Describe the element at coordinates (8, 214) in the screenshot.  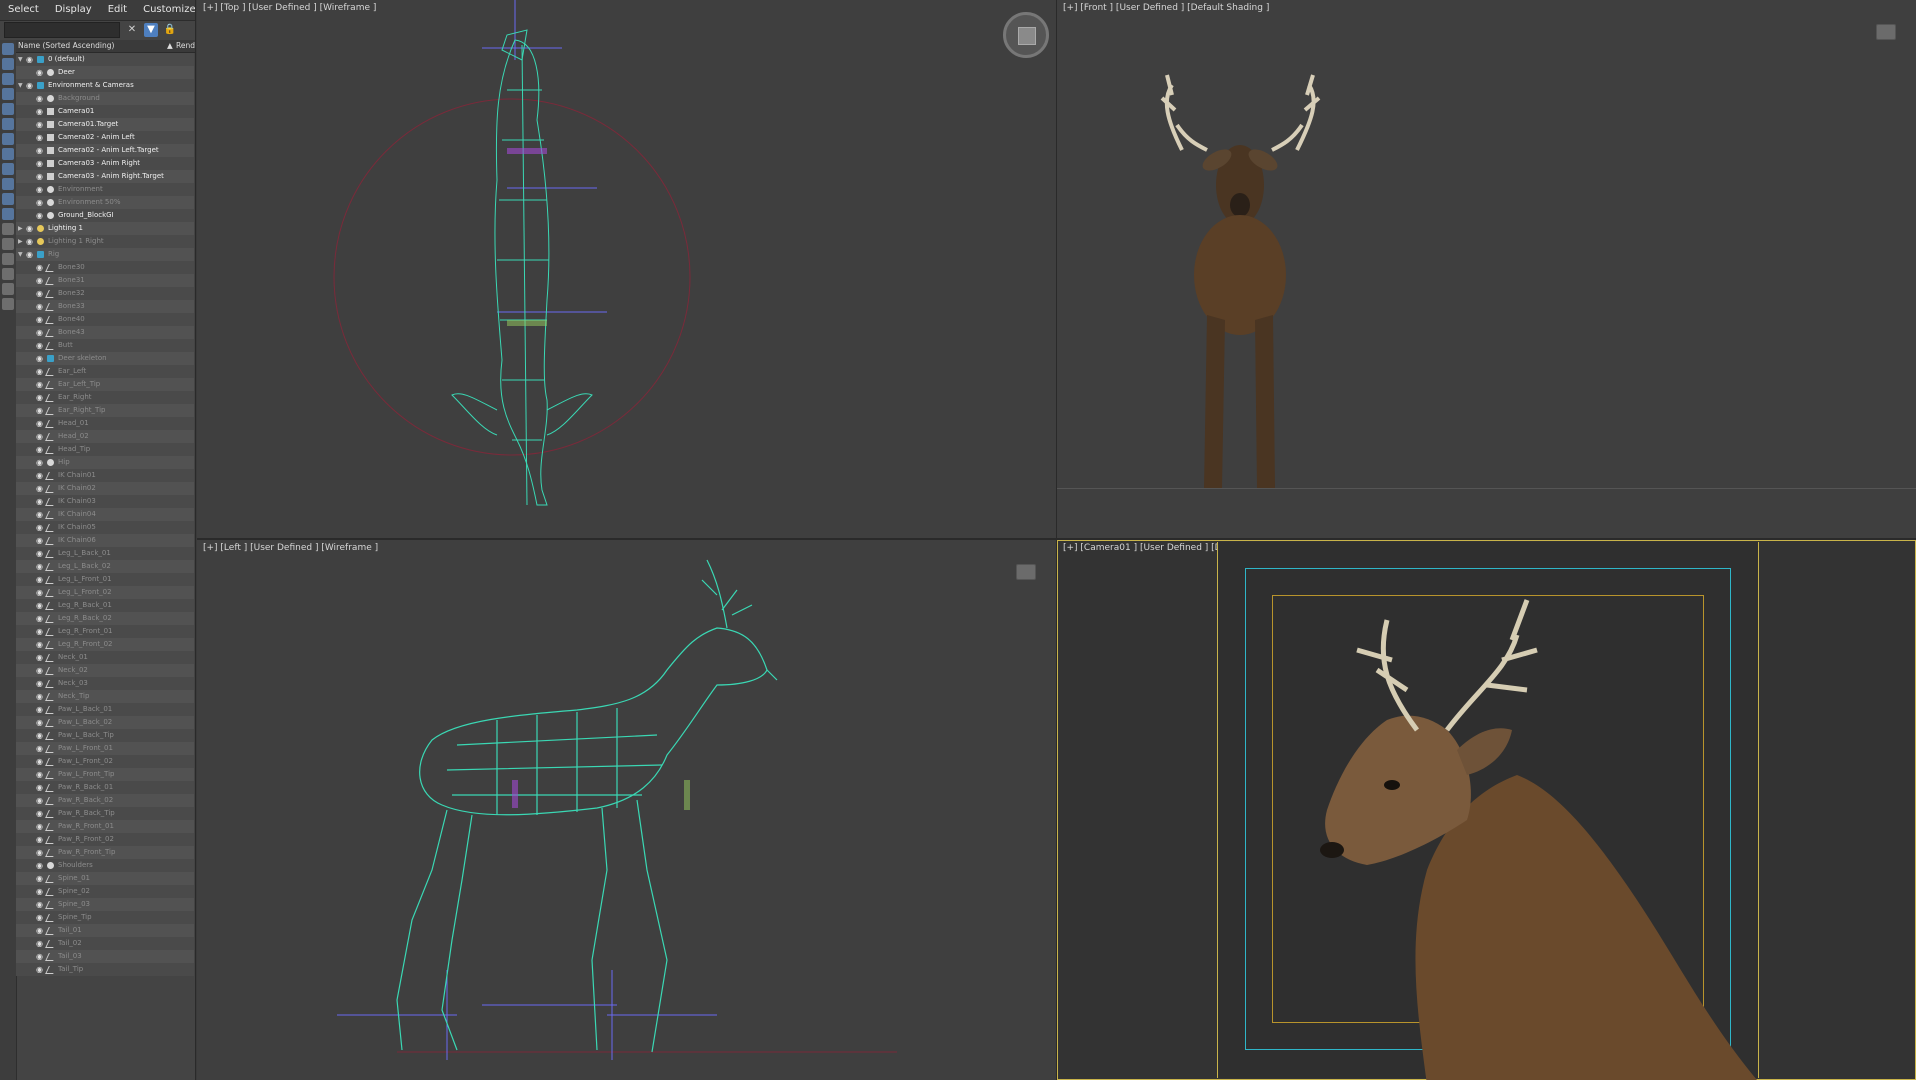
I see `display-hidden-icon` at that location.